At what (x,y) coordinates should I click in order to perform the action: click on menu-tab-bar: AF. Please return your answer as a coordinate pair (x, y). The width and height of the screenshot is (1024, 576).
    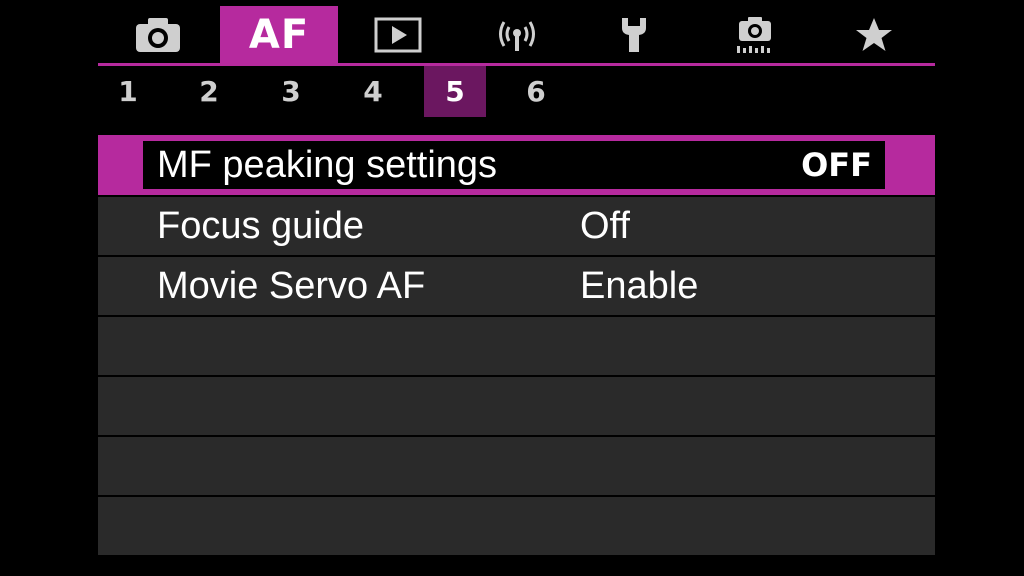
    Looking at the image, I should click on (516, 35).